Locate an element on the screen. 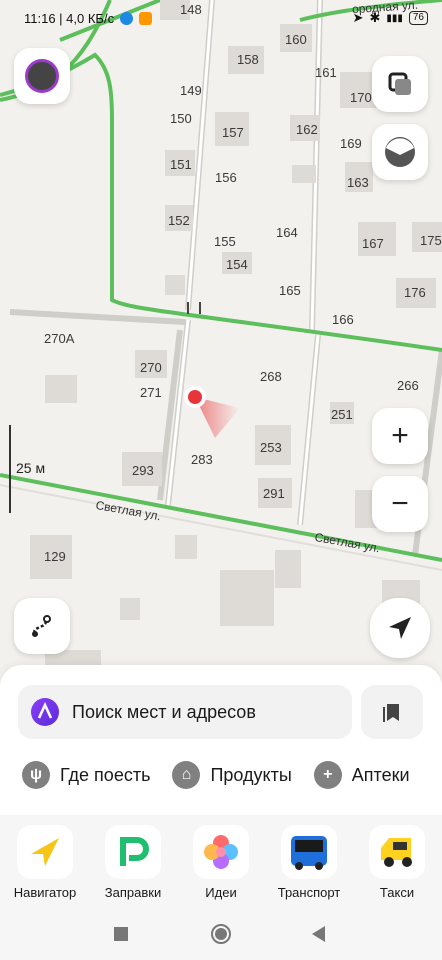 The height and width of the screenshot is (960, 442). category-food: ψ Где поесть is located at coordinates (86, 775).